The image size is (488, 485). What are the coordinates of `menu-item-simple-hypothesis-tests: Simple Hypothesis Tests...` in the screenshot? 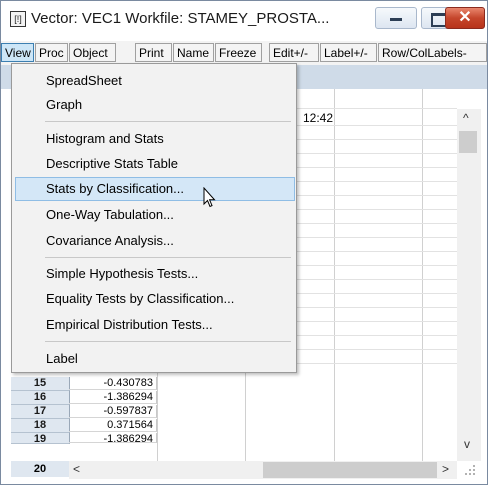 It's located at (155, 274).